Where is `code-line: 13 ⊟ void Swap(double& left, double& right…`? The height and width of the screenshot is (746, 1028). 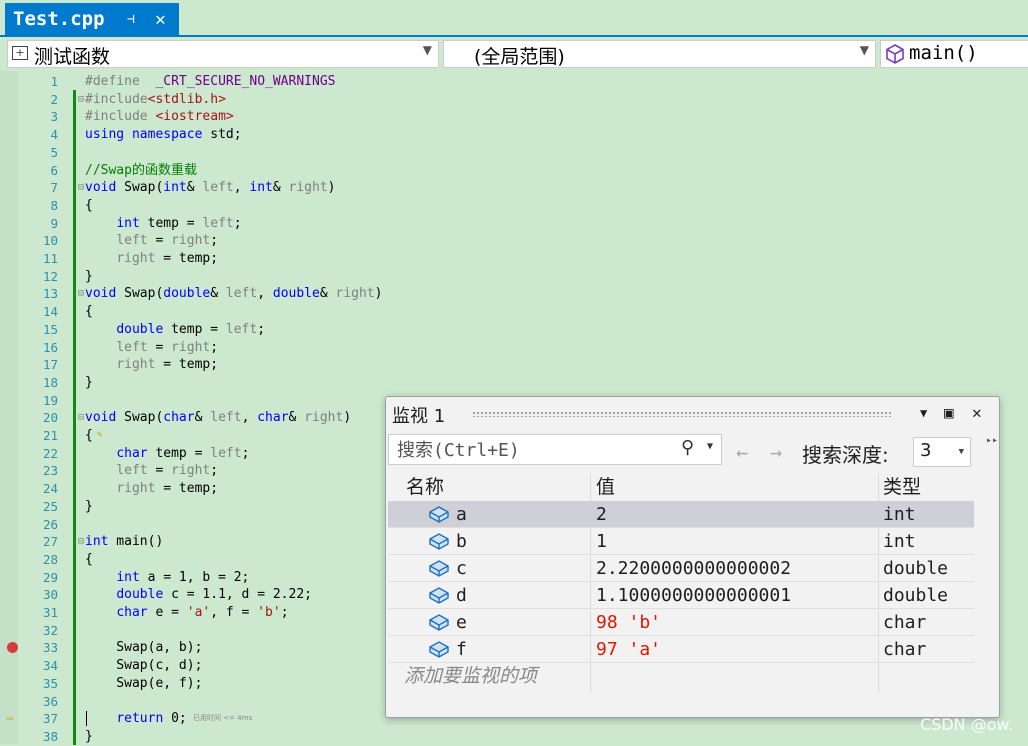
code-line: 13 ⊟ void Swap(double& left, double& right… is located at coordinates (514, 294).